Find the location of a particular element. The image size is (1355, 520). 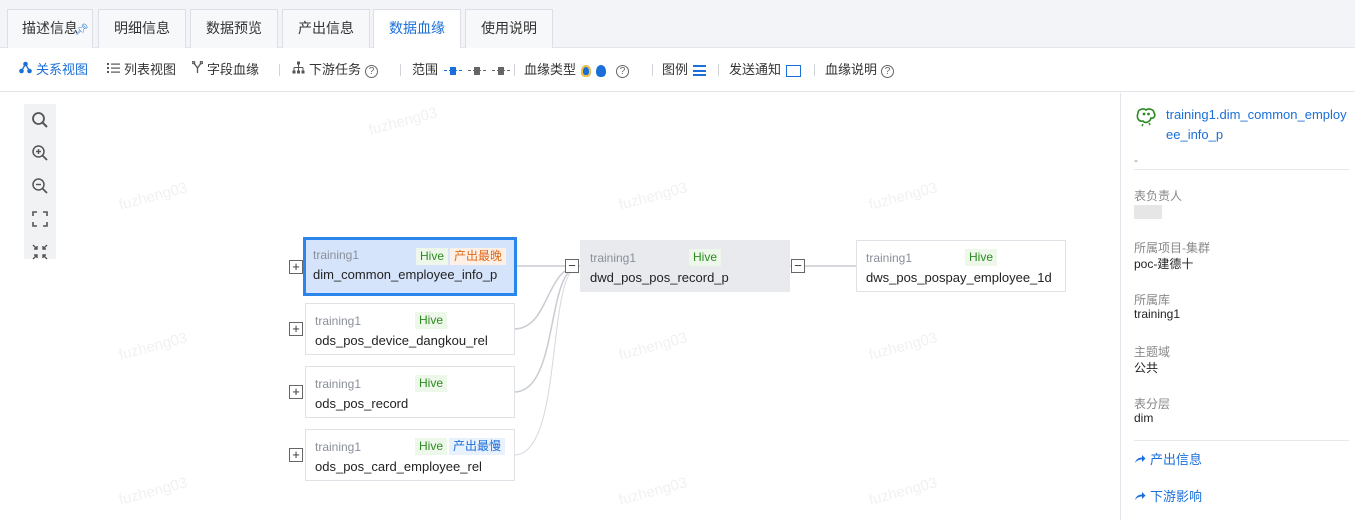

tab-label: 数据预览 is located at coordinates (234, 28).